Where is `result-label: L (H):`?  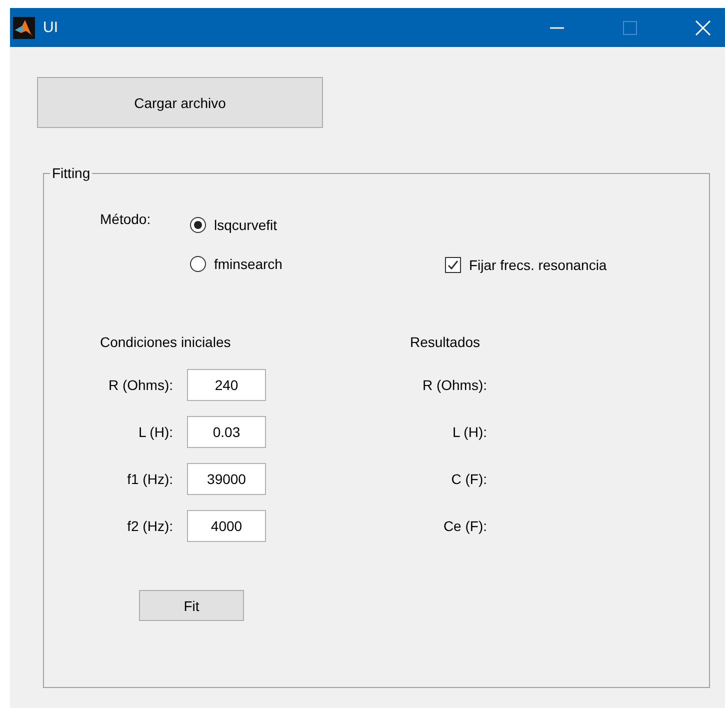
result-label: L (H): is located at coordinates (469, 432).